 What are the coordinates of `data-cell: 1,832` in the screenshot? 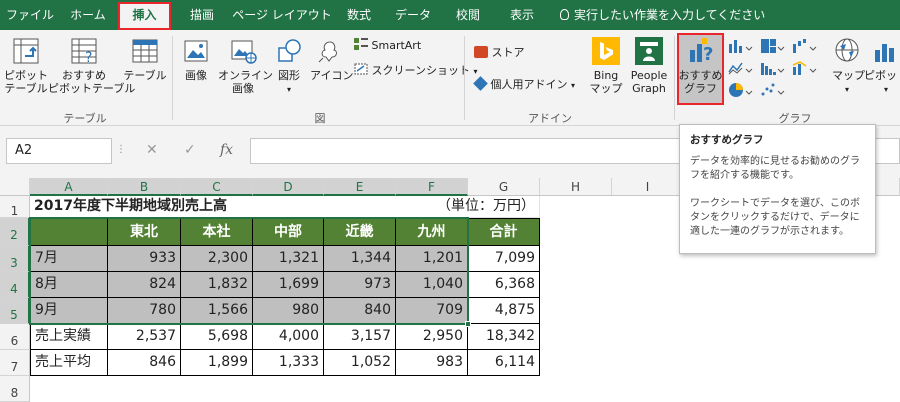 It's located at (217, 285).